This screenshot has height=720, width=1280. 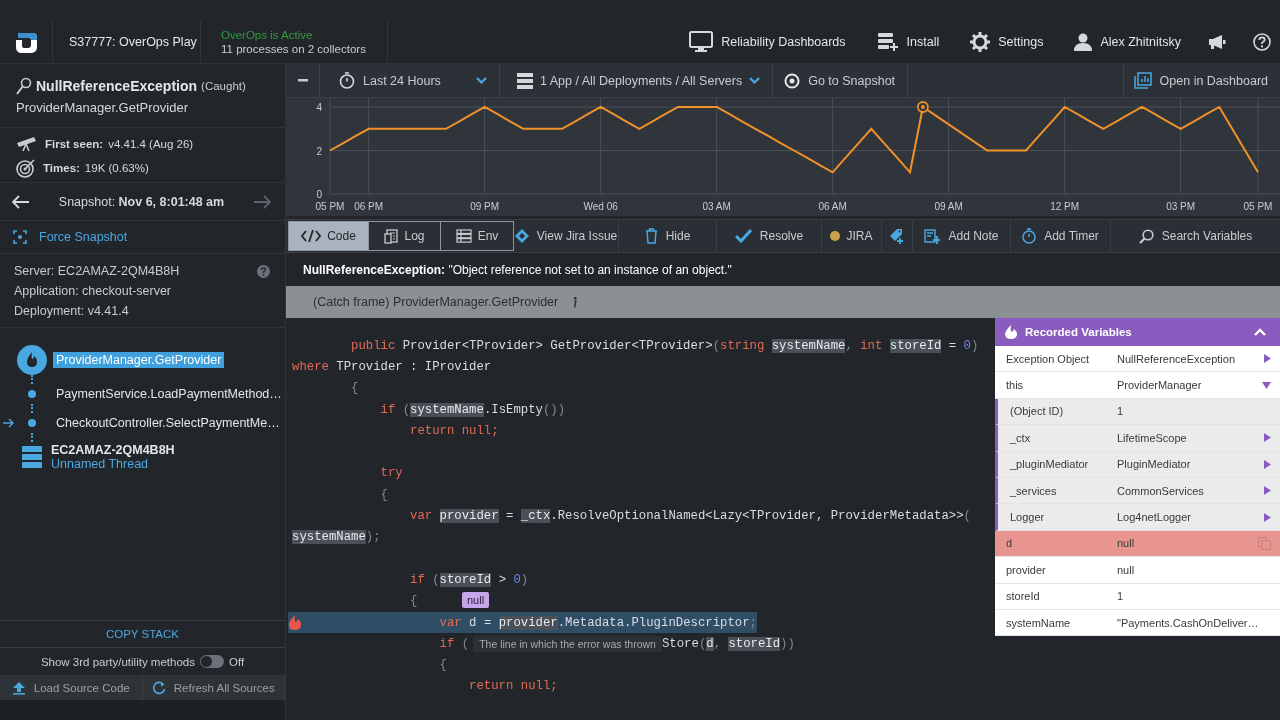 I want to click on exception-name: NullReferenceException, so click(x=117, y=86).